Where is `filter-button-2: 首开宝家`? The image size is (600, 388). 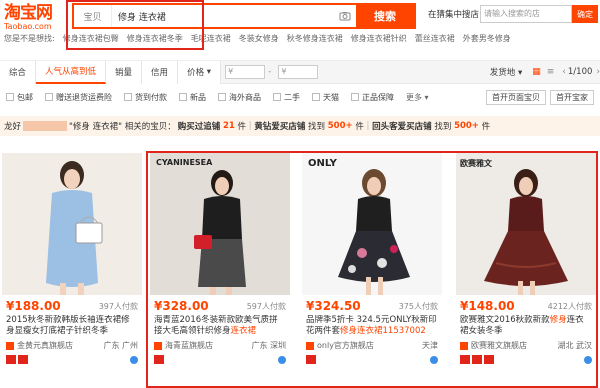 filter-button-2: 首开宝家 is located at coordinates (572, 97).